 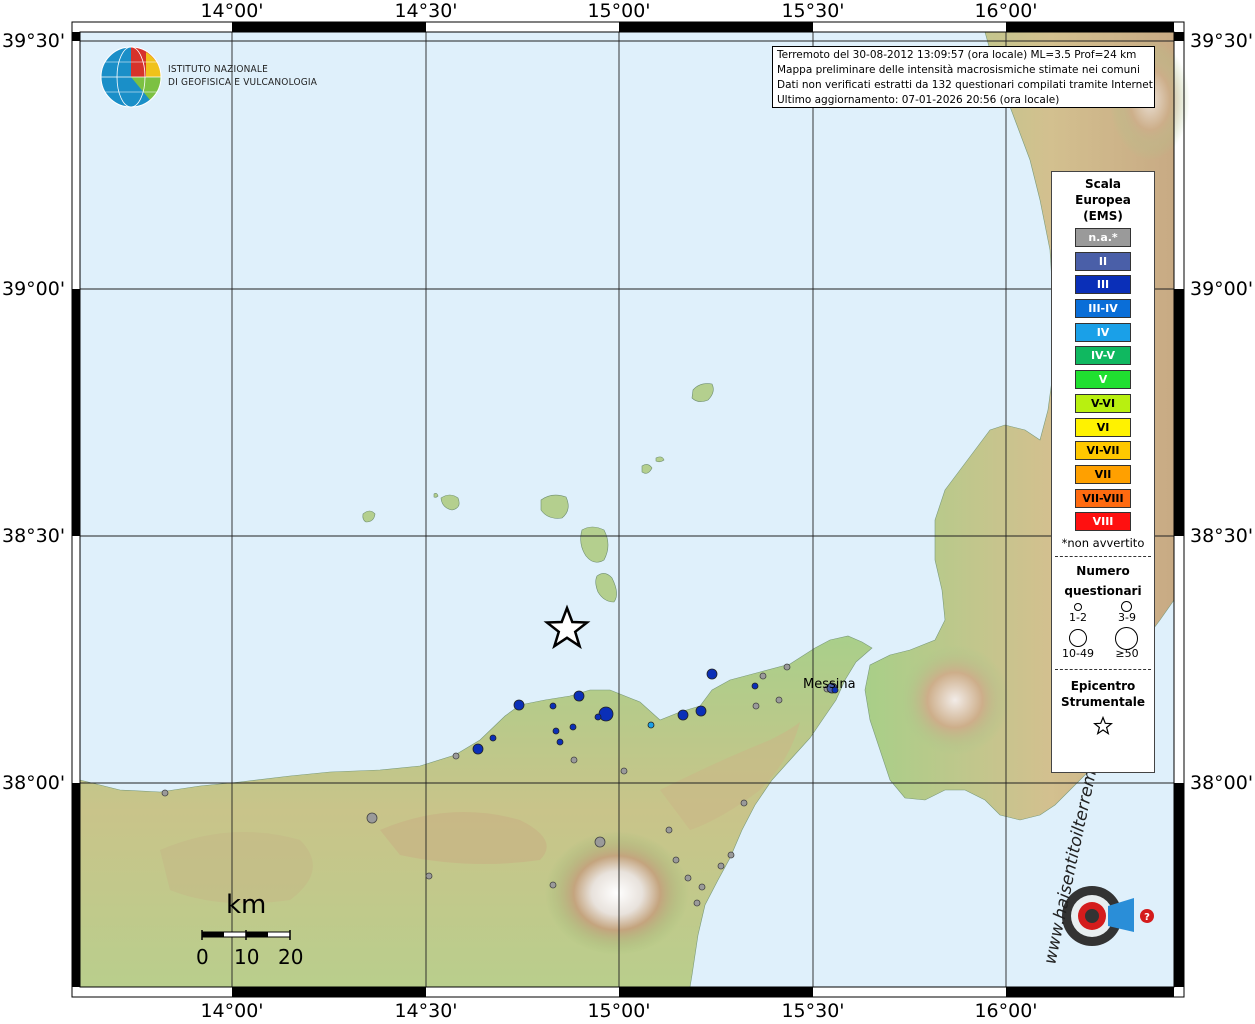 What do you see at coordinates (426, 1011) in the screenshot?
I see `lon-bottom-14-30: 14°30'` at bounding box center [426, 1011].